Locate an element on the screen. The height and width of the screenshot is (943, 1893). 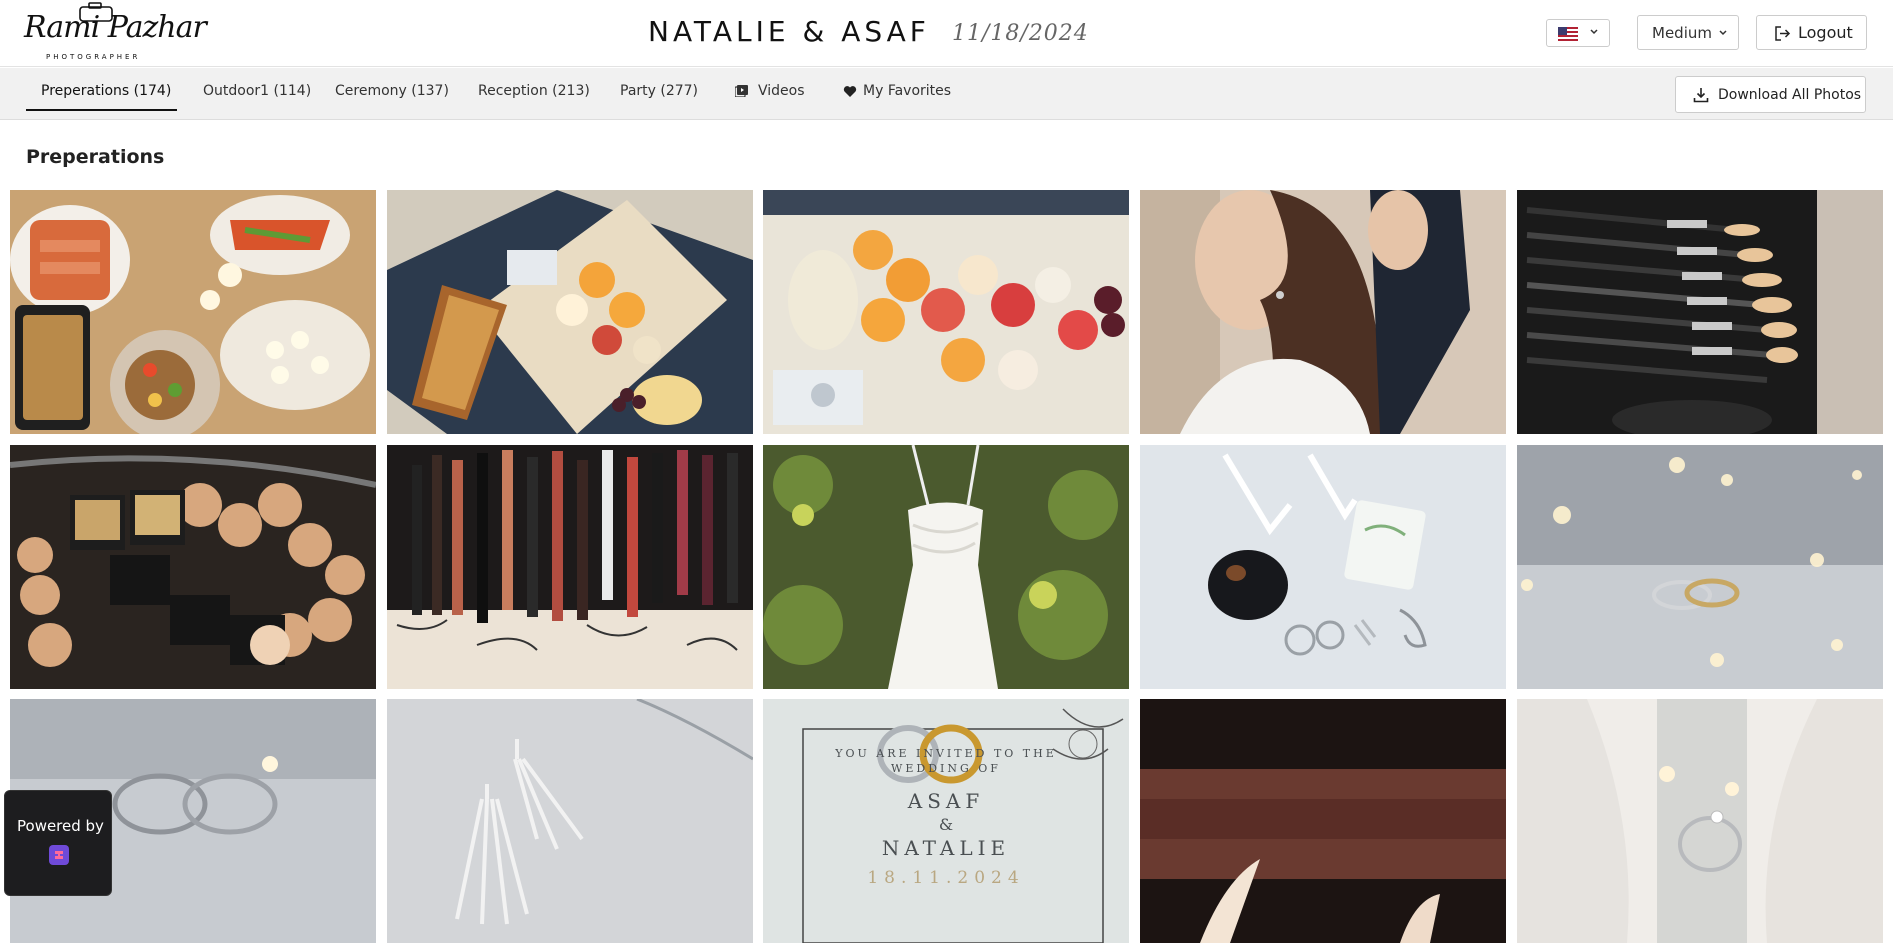
photo-earrings is located at coordinates (570, 821).